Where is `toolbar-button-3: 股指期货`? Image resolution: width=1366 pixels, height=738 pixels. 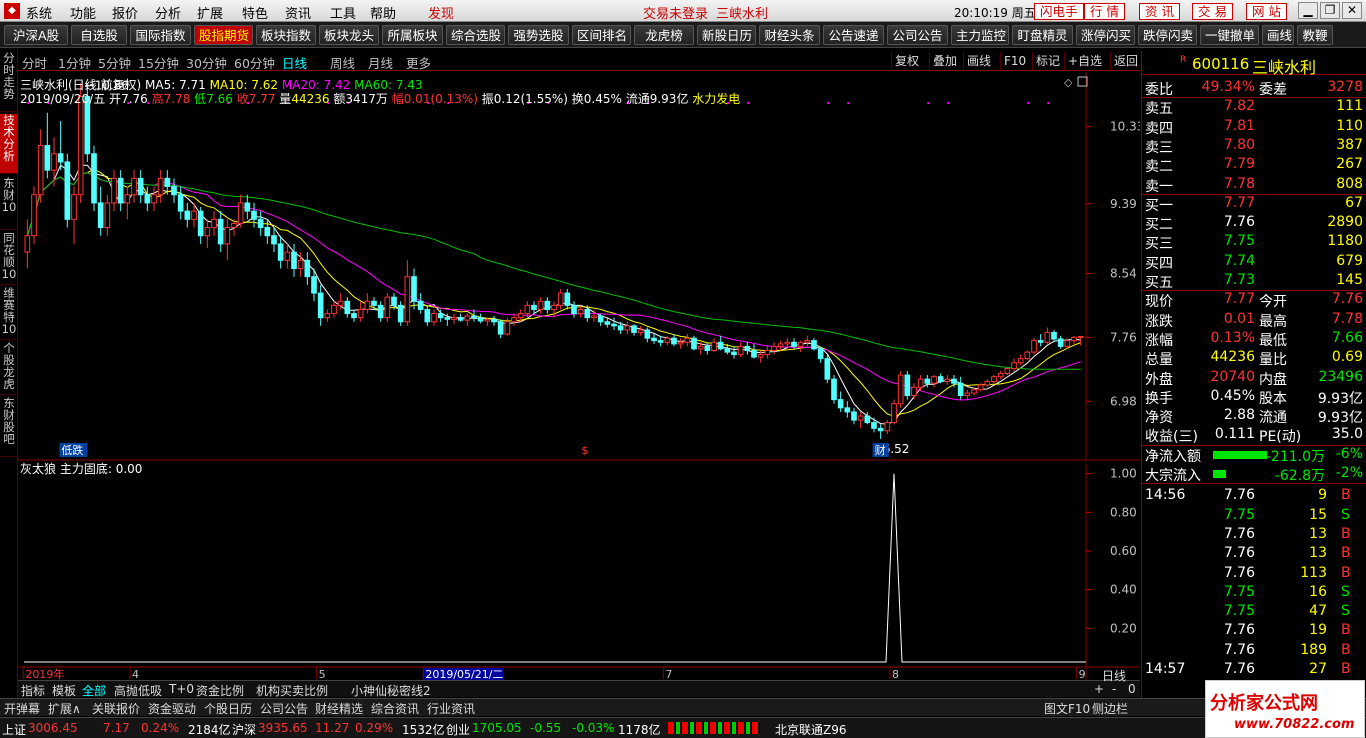 toolbar-button-3: 股指期货 is located at coordinates (223, 35).